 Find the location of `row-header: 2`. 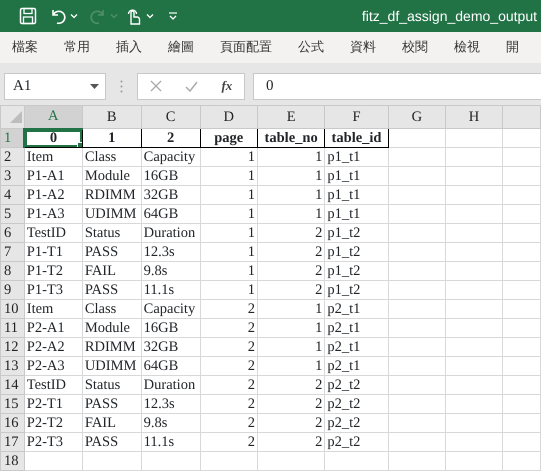

row-header: 2 is located at coordinates (12, 157).